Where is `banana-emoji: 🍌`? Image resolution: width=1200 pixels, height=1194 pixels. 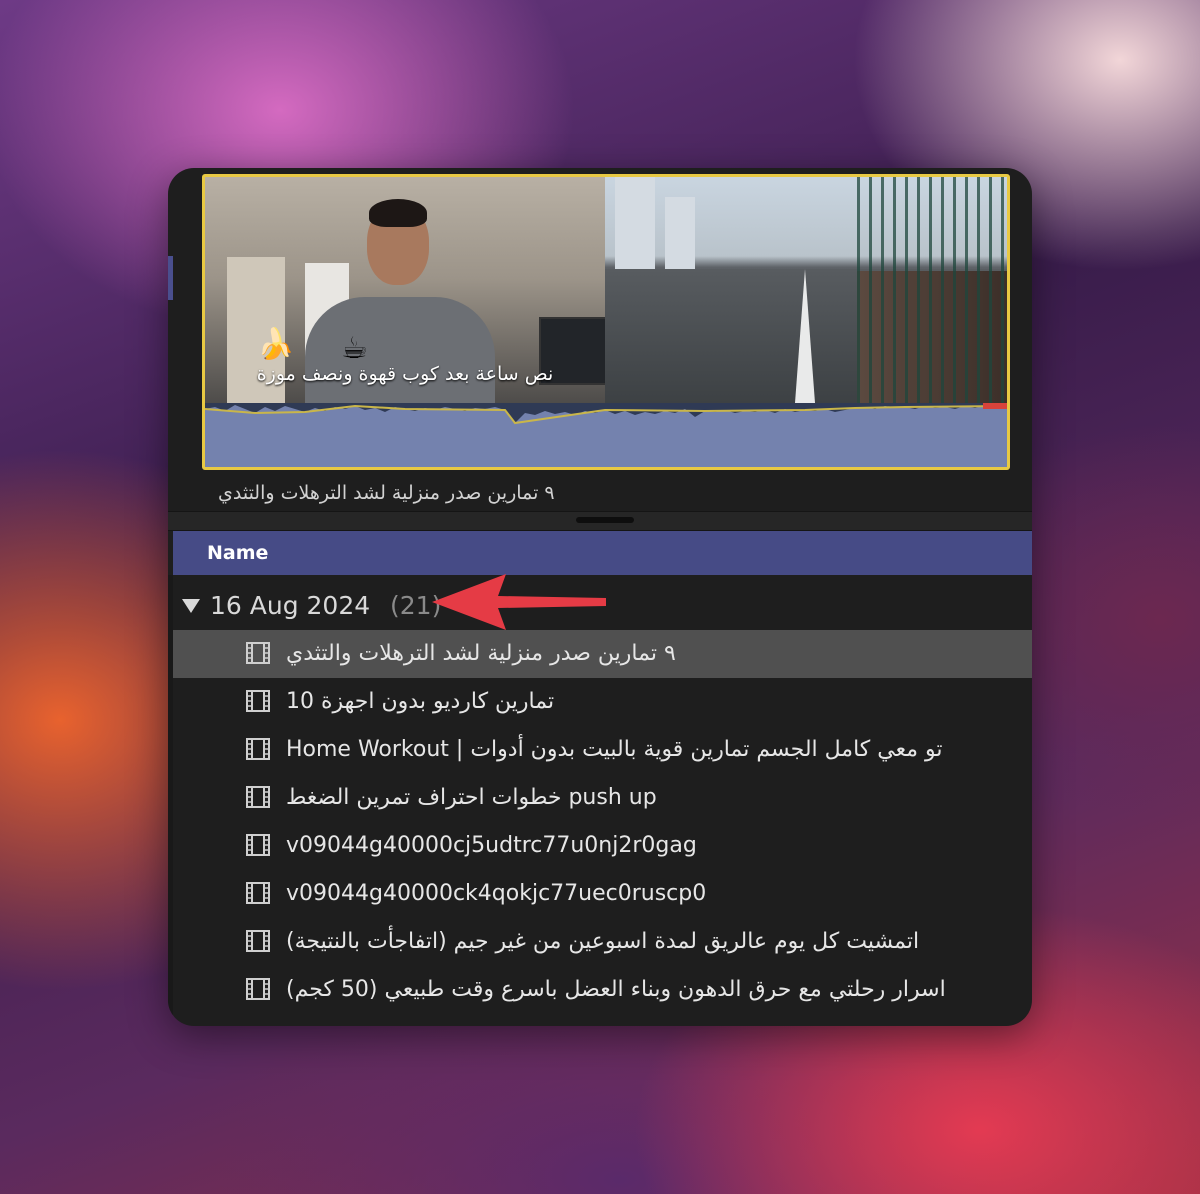 banana-emoji: 🍌 is located at coordinates (276, 344).